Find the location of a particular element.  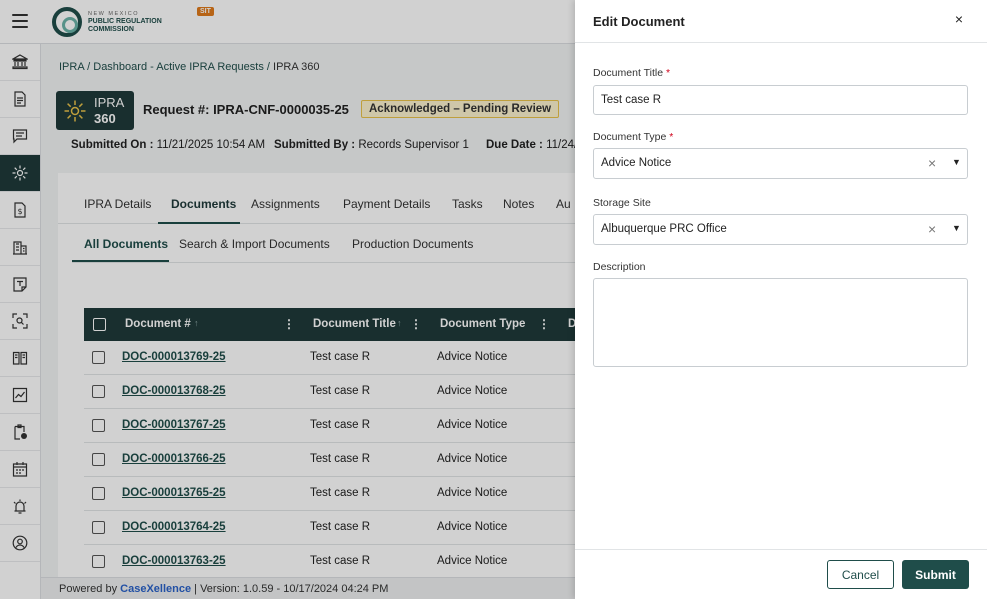

submit-button: Submit is located at coordinates (935, 574).